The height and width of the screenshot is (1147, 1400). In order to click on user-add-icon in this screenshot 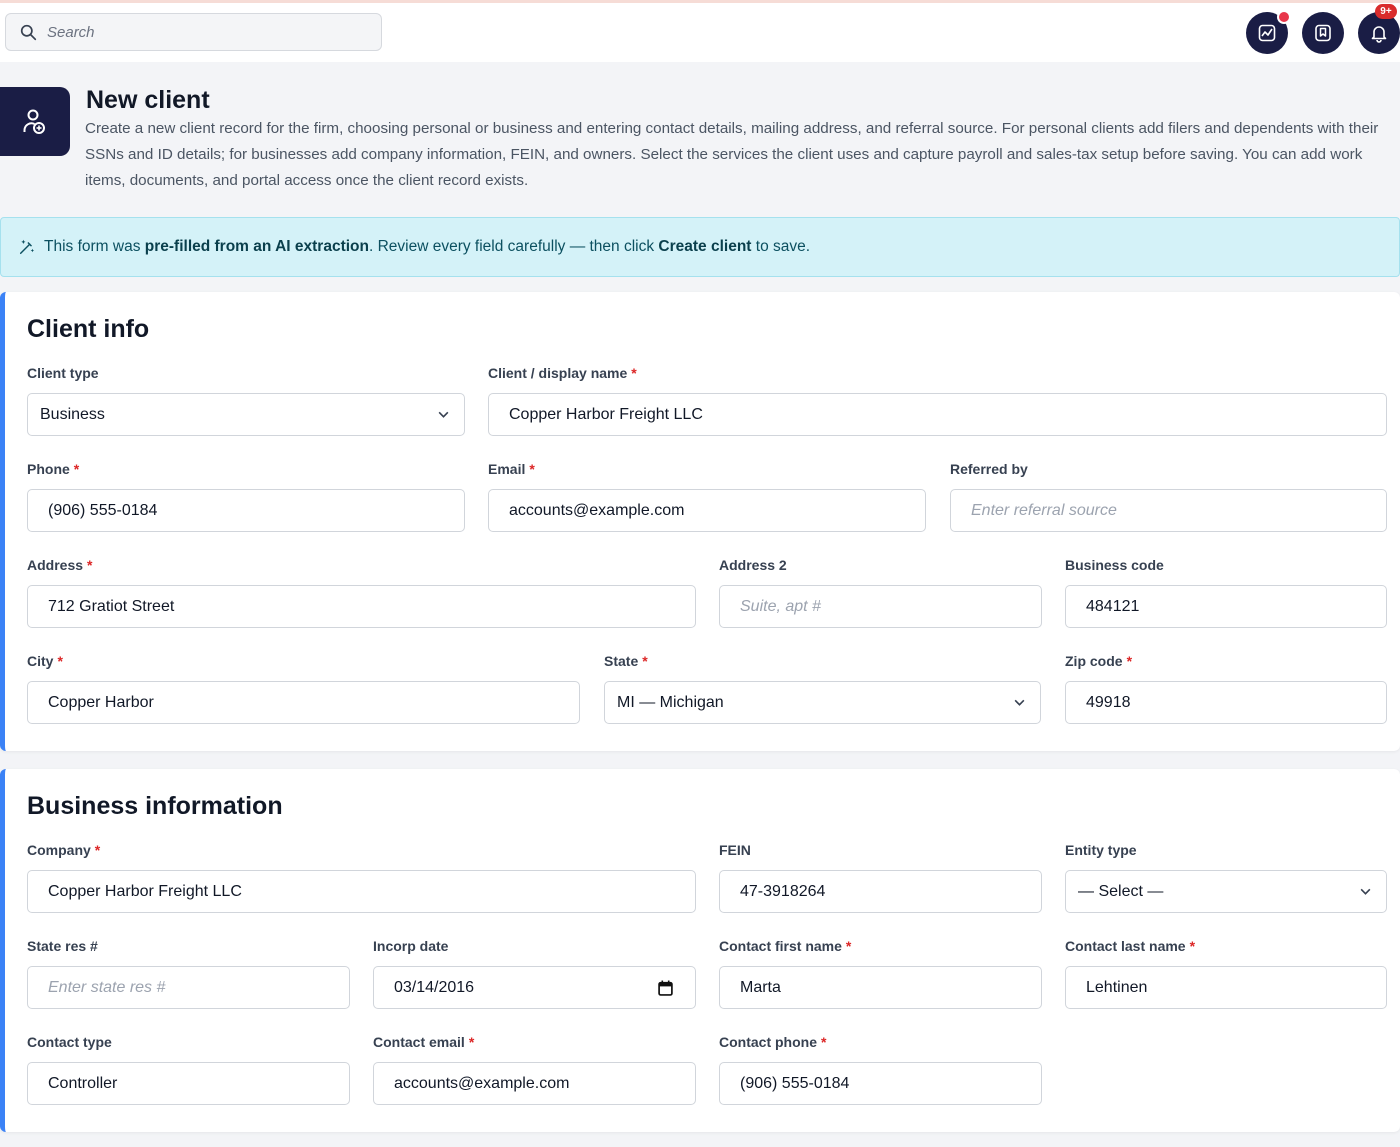, I will do `click(34, 121)`.